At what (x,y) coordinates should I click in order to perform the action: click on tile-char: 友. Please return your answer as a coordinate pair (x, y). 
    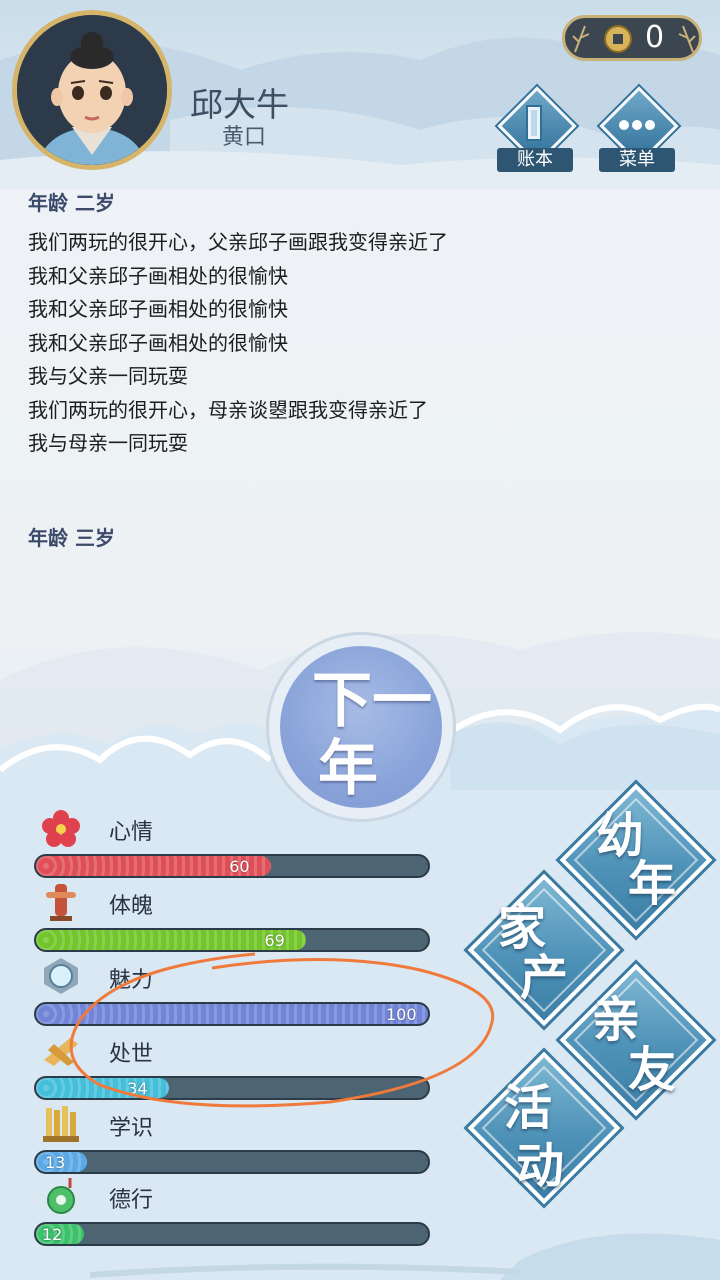
    Looking at the image, I should click on (652, 1070).